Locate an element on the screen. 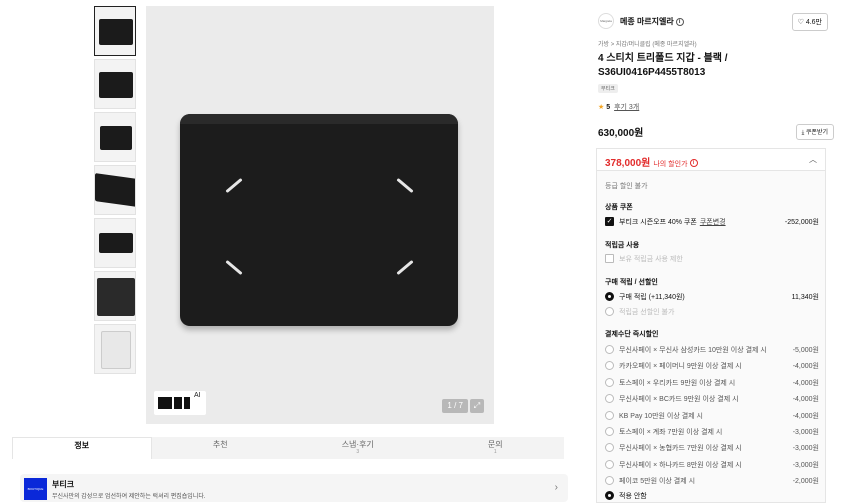 Image resolution: width=850 pixels, height=503 pixels. shop-logo: BOUTIQUE is located at coordinates (35, 489).